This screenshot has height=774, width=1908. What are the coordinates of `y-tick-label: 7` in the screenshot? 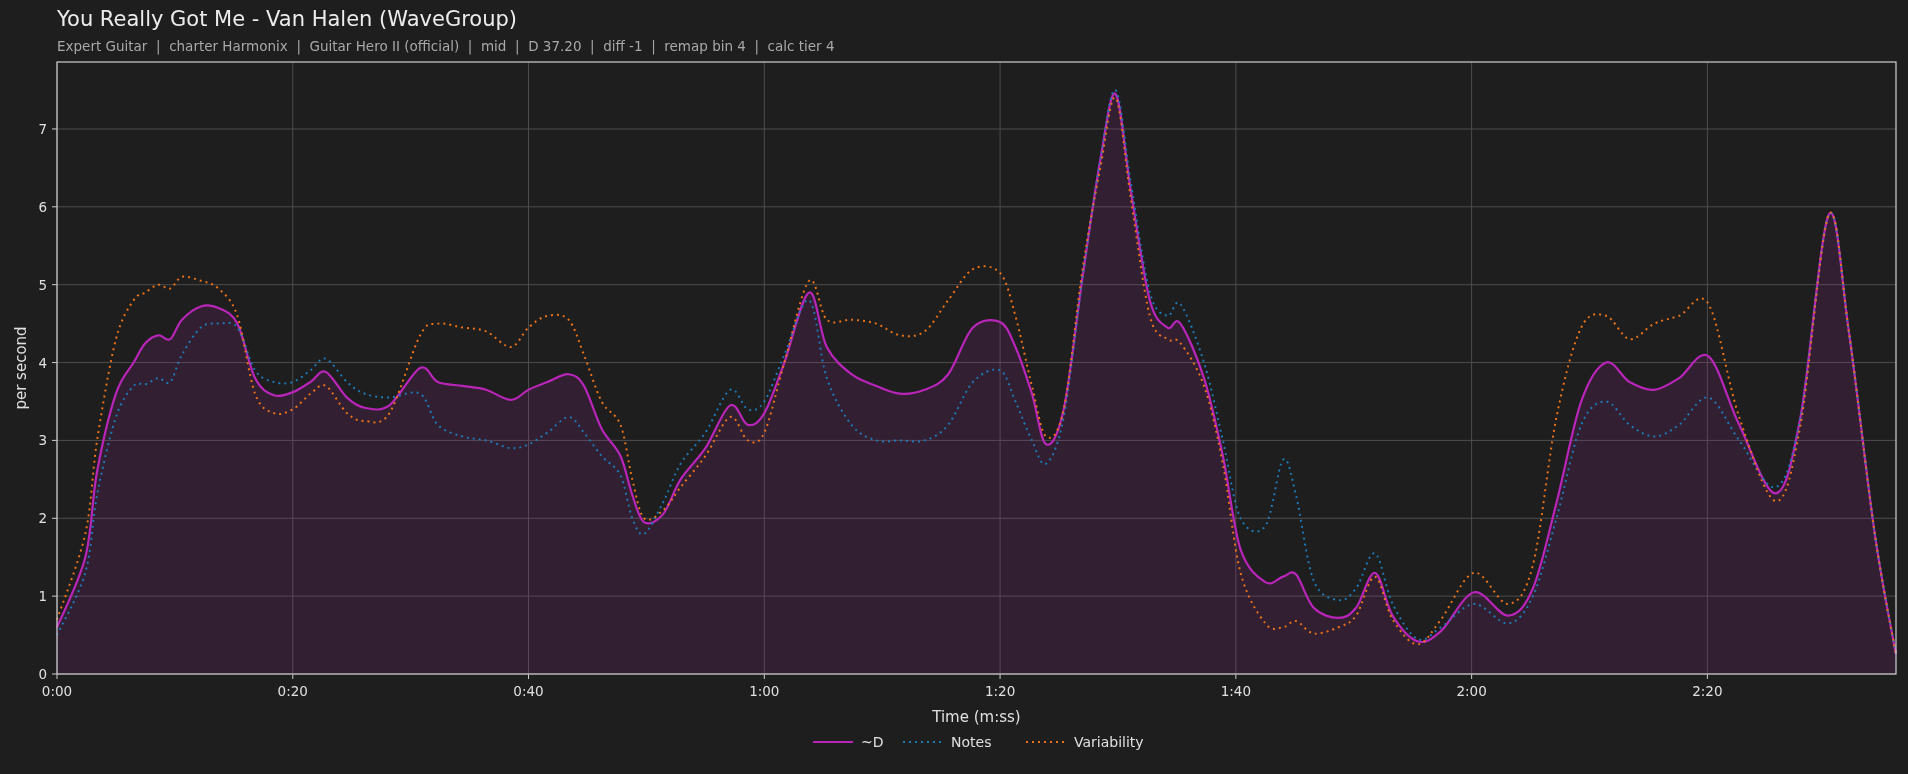 It's located at (42, 128).